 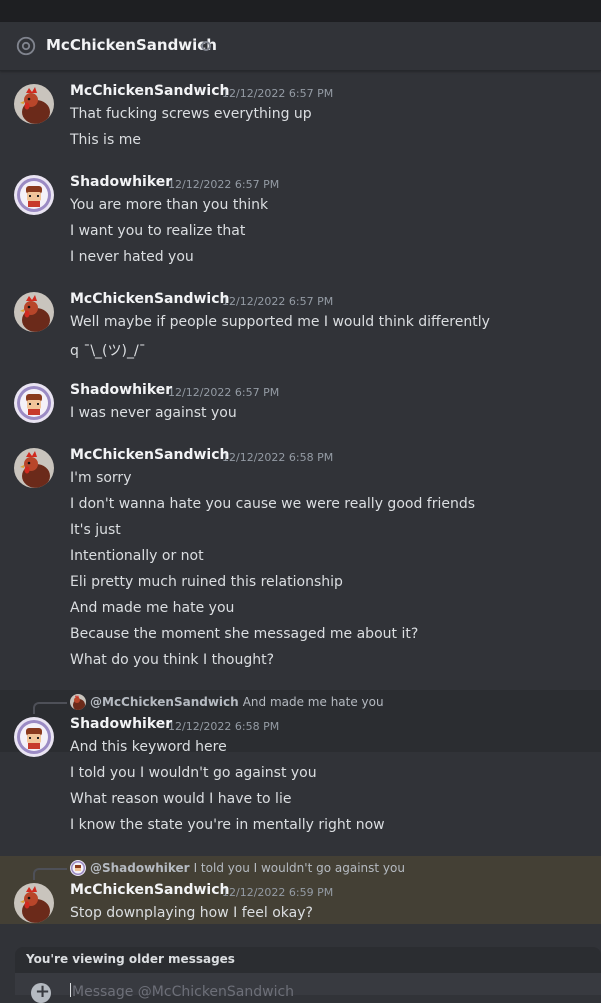 What do you see at coordinates (105, 140) in the screenshot?
I see `message-text: This is me` at bounding box center [105, 140].